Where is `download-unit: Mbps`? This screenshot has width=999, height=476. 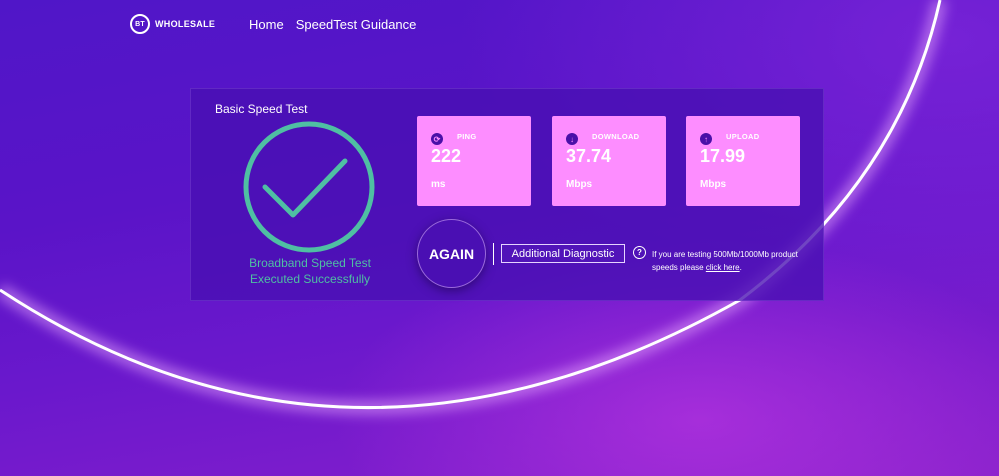 download-unit: Mbps is located at coordinates (579, 184).